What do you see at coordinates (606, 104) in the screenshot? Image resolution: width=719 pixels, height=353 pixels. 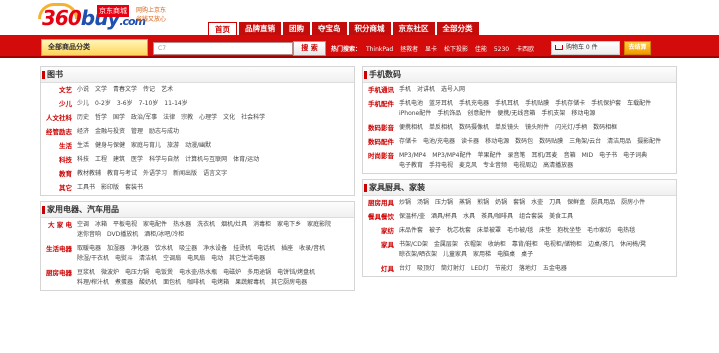 I see `subcategory-link: 手机保护套` at bounding box center [606, 104].